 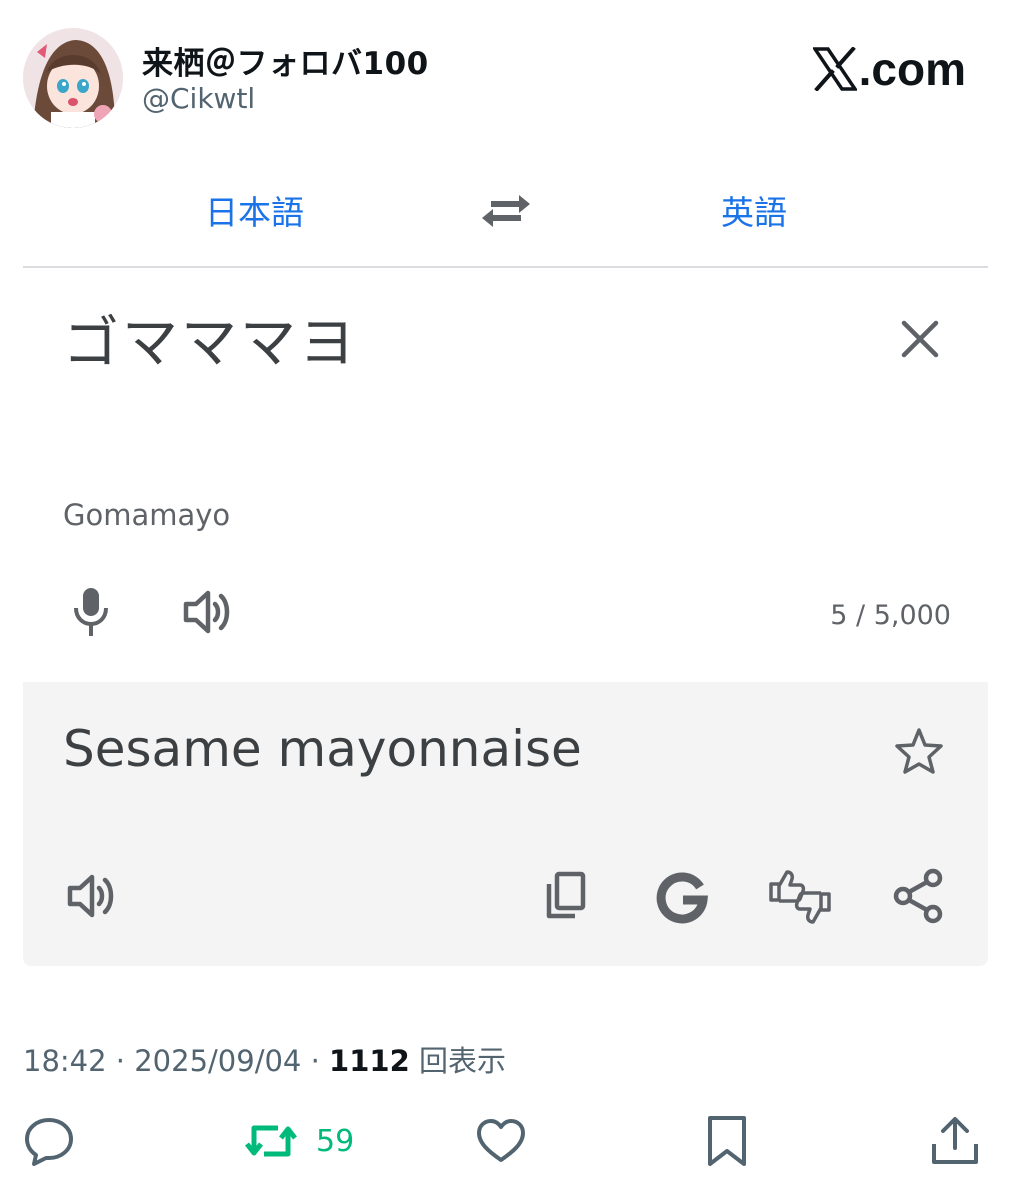 I want to click on target-language-button: 英語, so click(x=754, y=210).